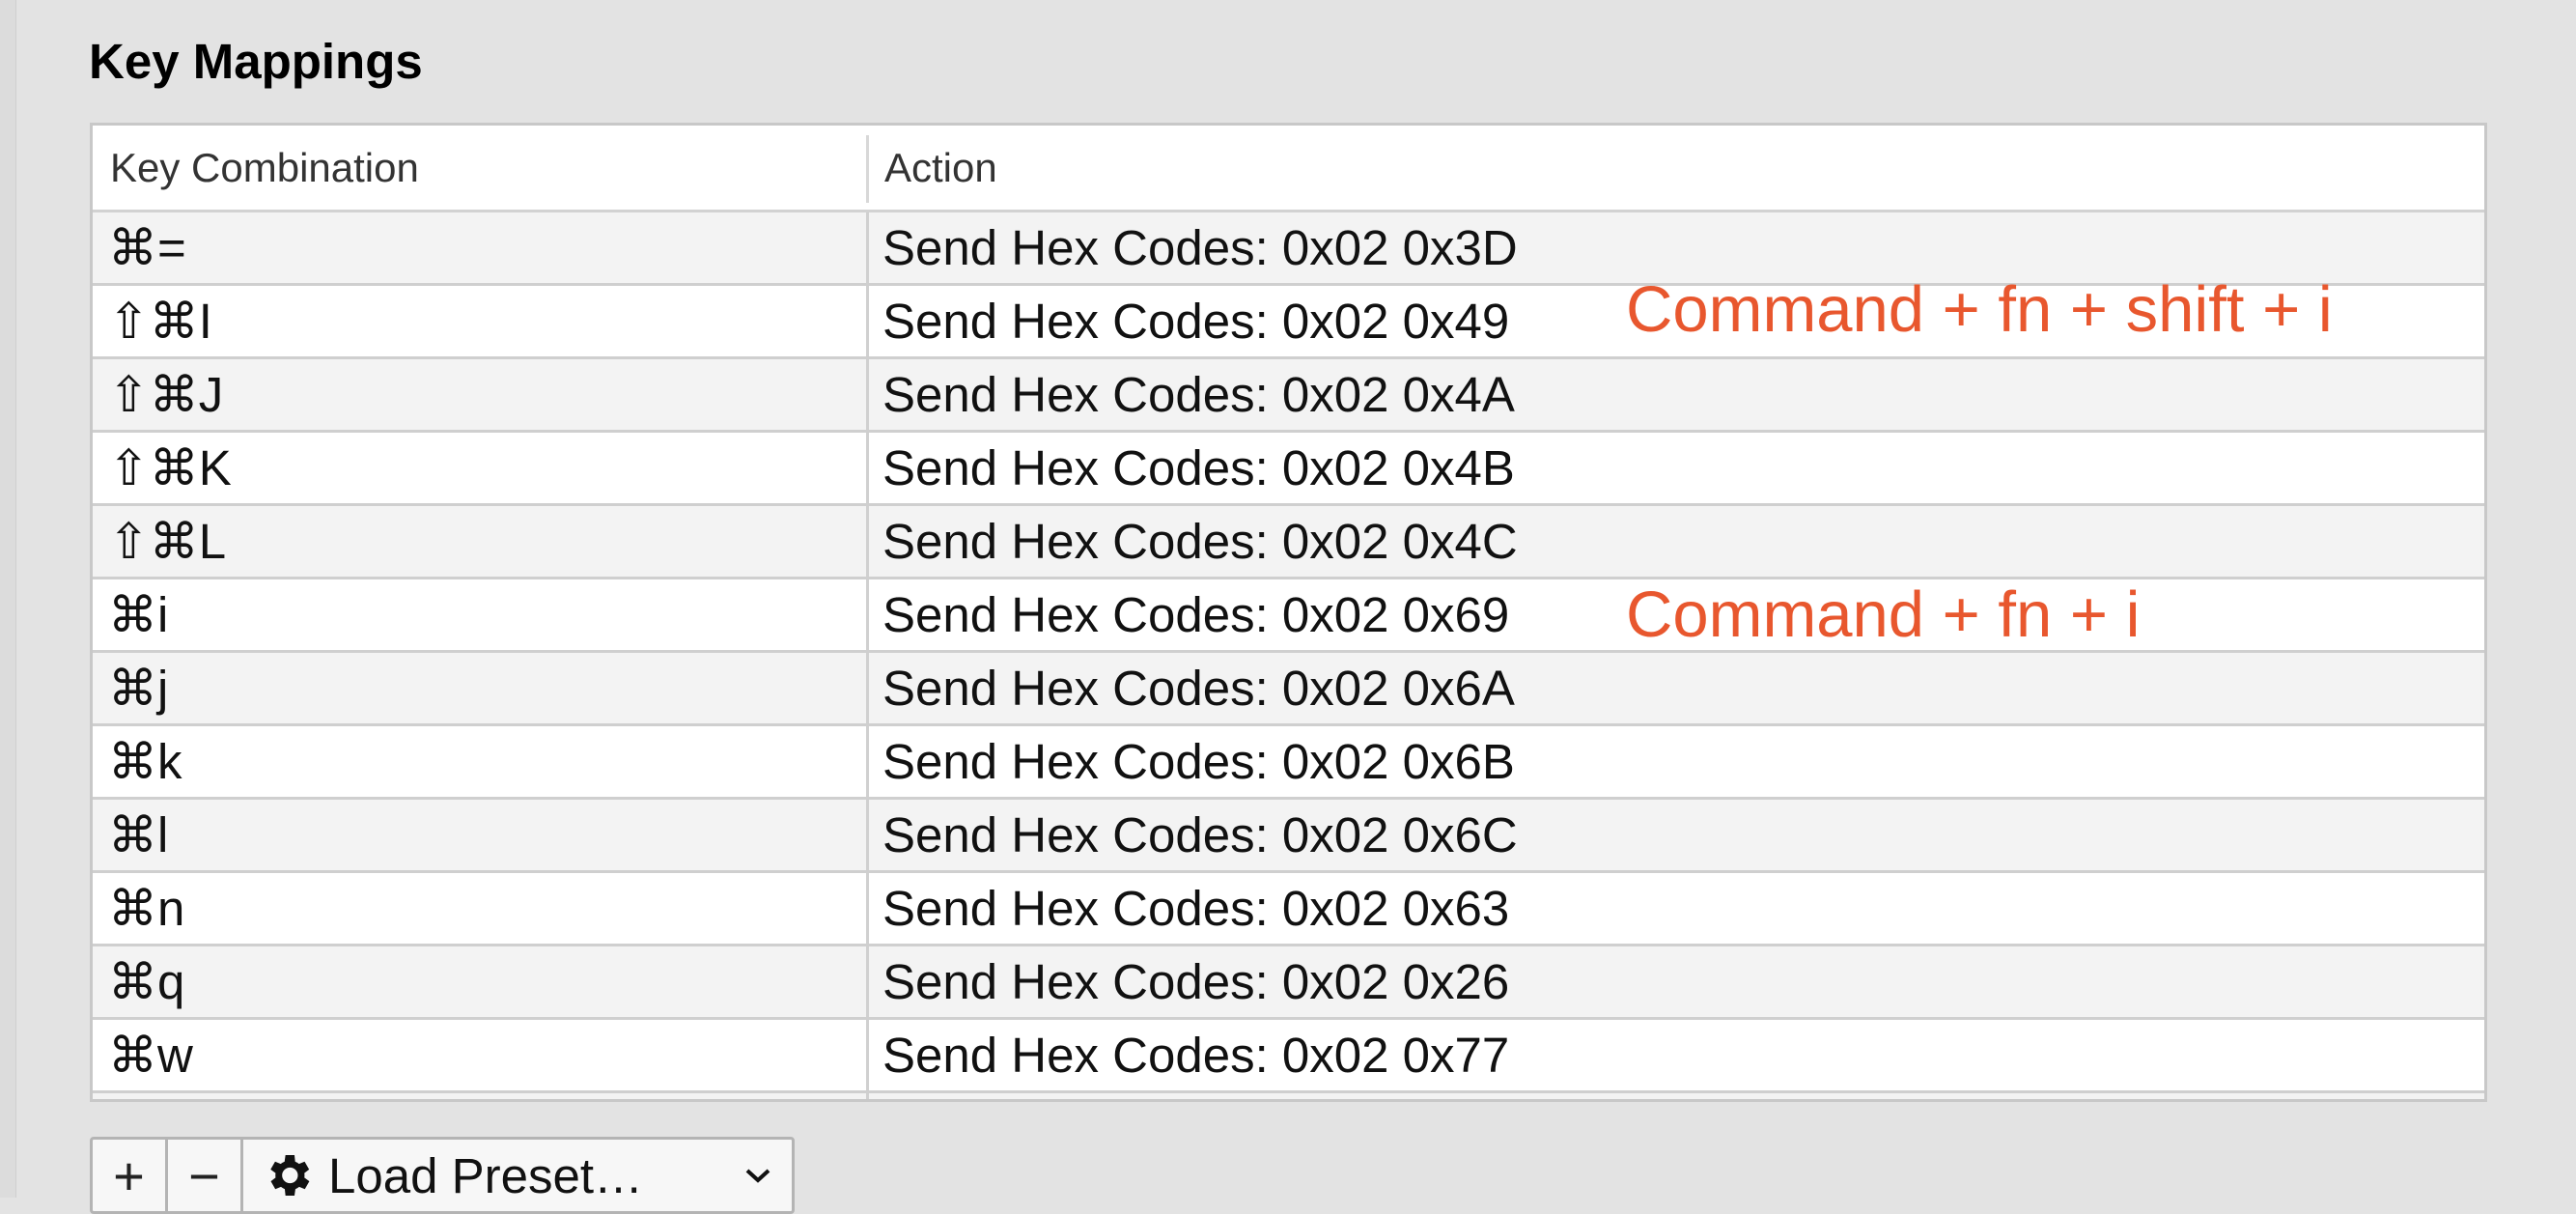  What do you see at coordinates (1196, 321) in the screenshot?
I see `action-cell: Send Hex Codes: 0x02 0x49` at bounding box center [1196, 321].